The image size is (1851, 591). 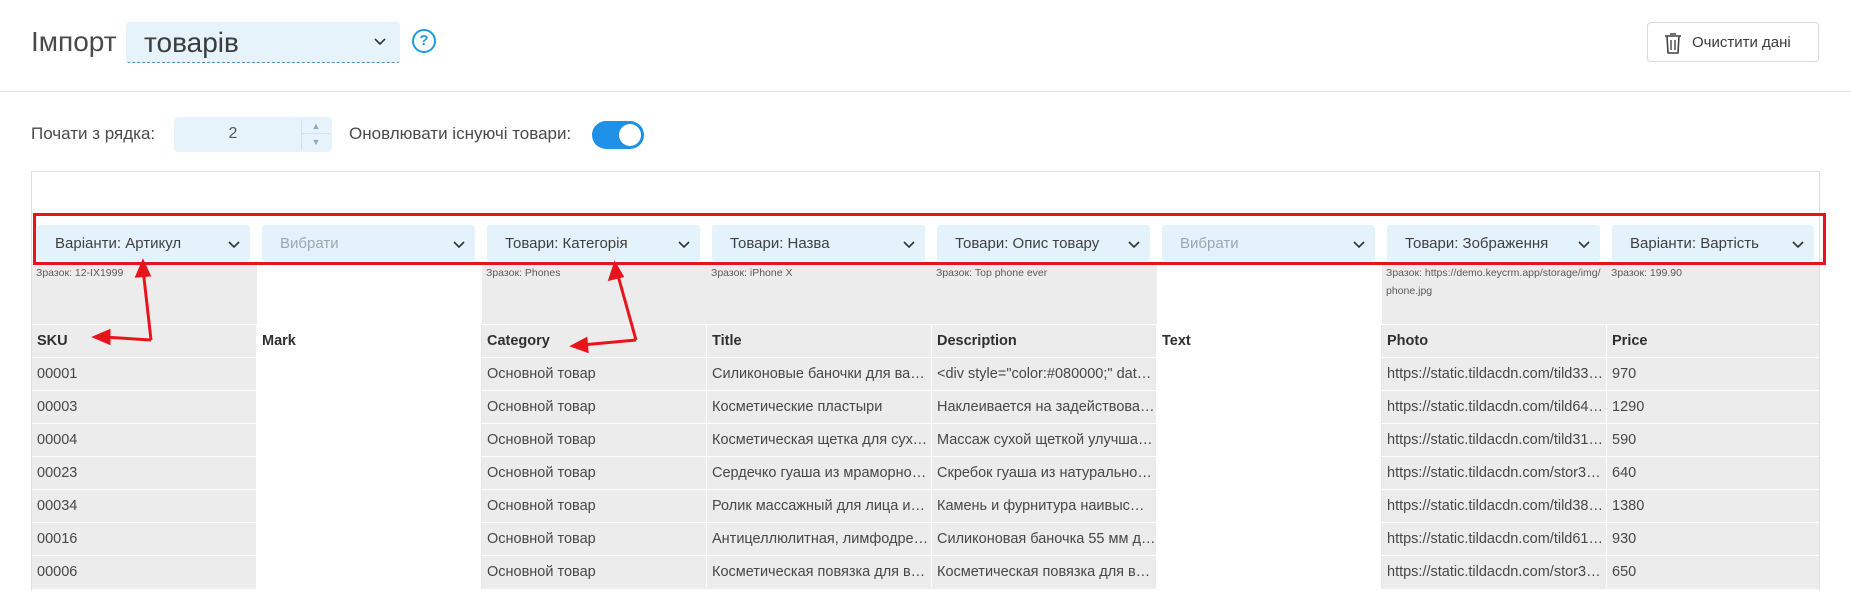 I want to click on arrowhead-category-up, so click(x=616, y=271).